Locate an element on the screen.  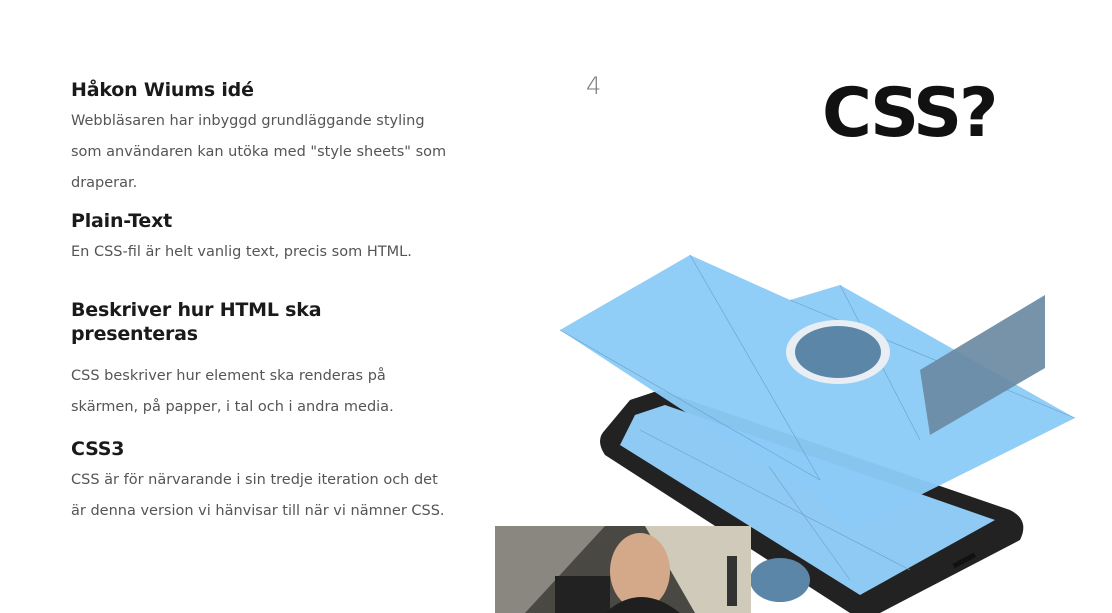
section-heading: Håkon Wiums idé is located at coordinates (162, 90).